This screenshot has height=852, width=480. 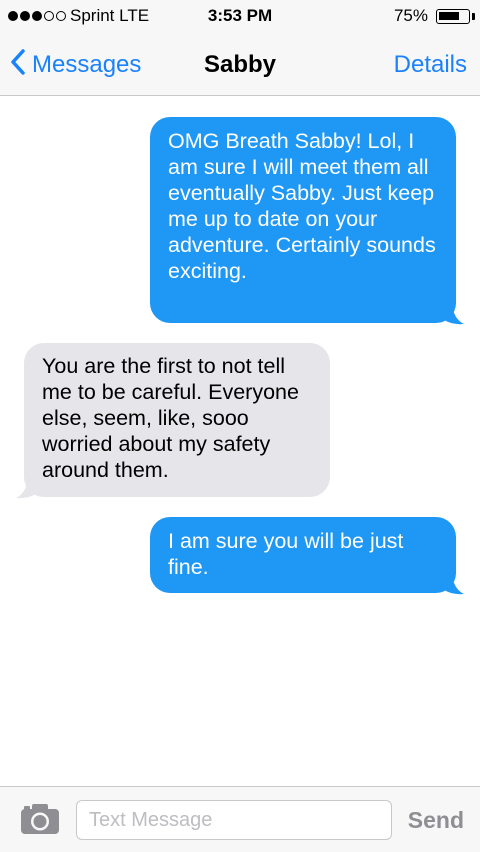 I want to click on battery-percent: 75%, so click(x=410, y=15).